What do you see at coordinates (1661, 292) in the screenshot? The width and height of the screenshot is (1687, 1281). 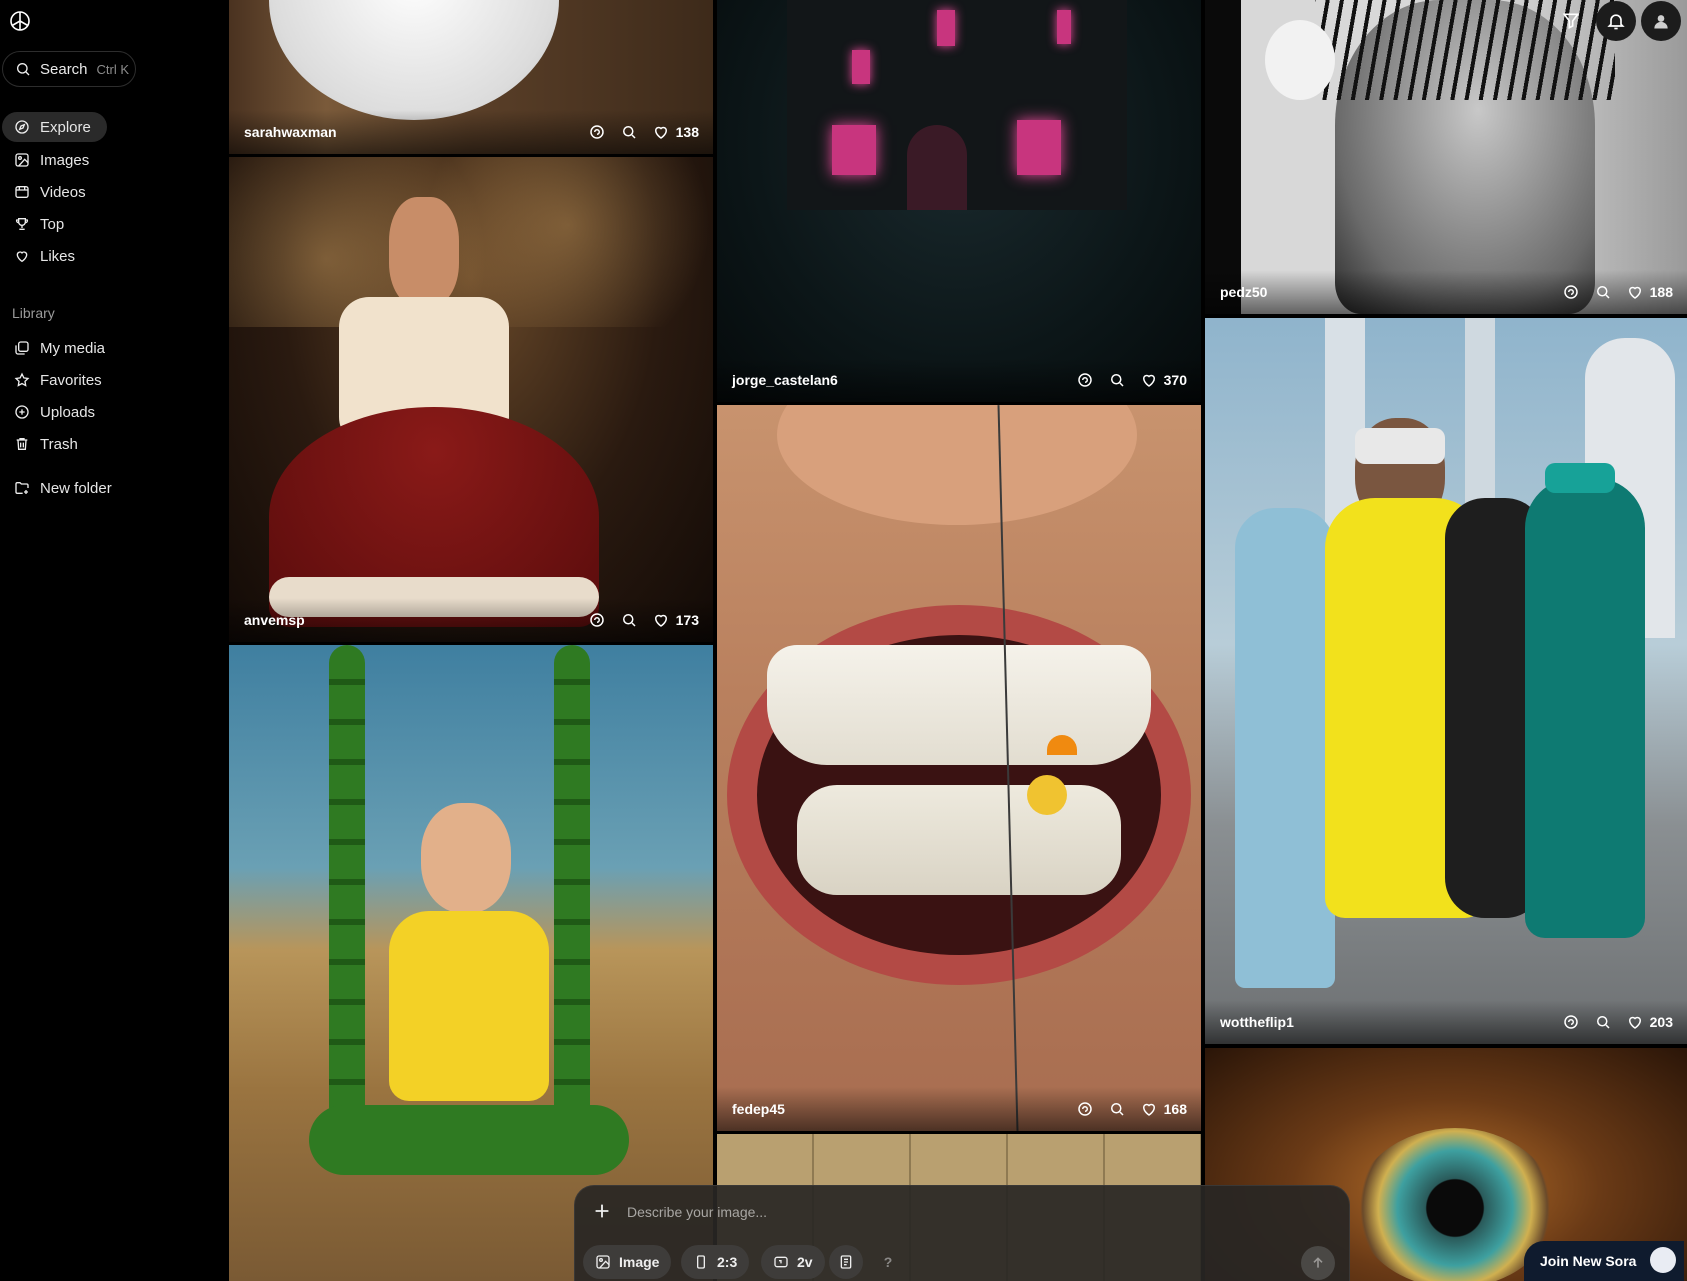 I see `like-count: 188` at bounding box center [1661, 292].